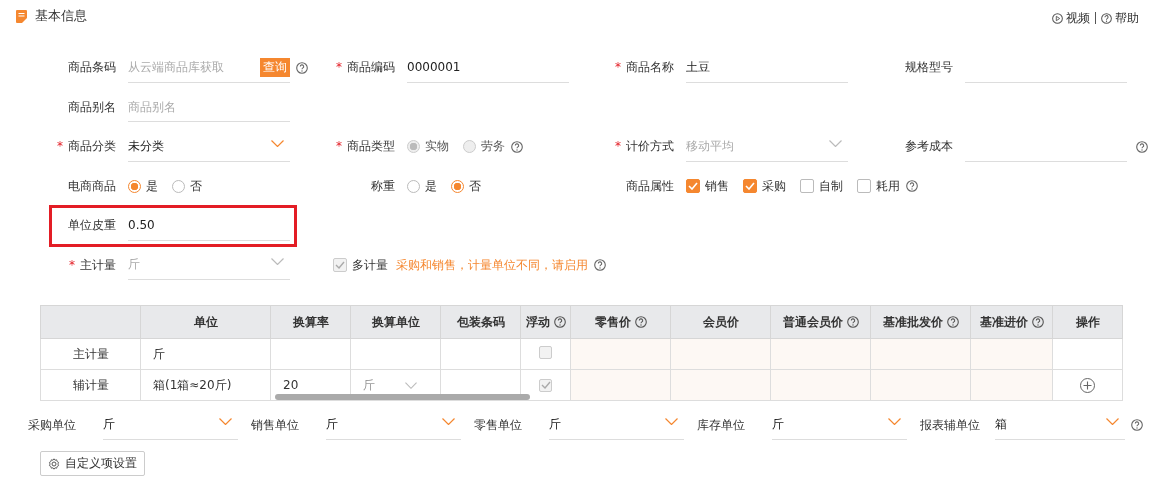 Image resolution: width=1149 pixels, height=478 pixels. I want to click on column-header: 浮动, so click(545, 322).